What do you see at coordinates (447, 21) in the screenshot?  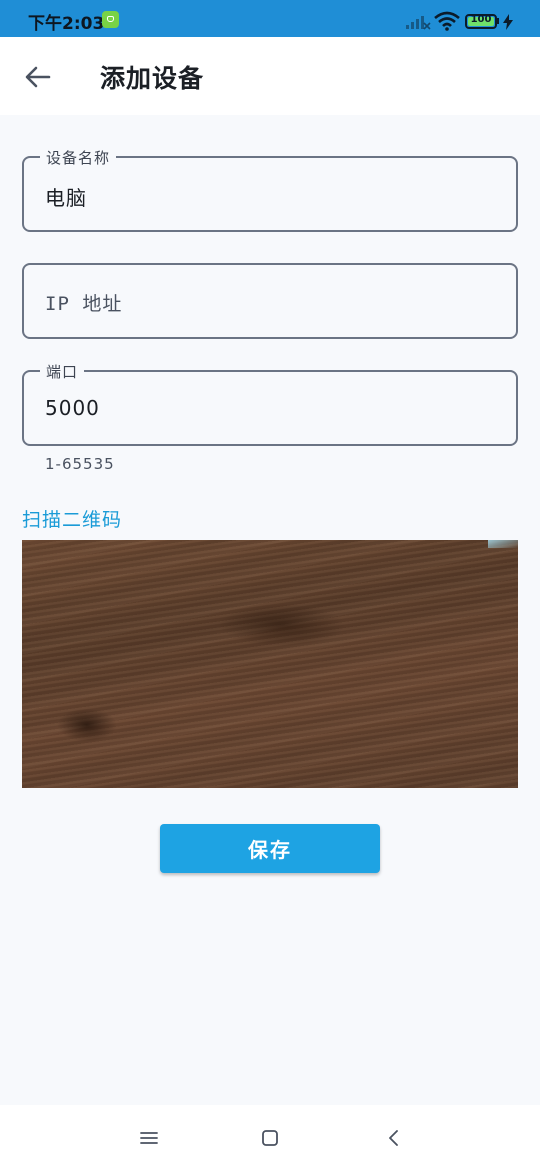 I see `wifi-icon` at bounding box center [447, 21].